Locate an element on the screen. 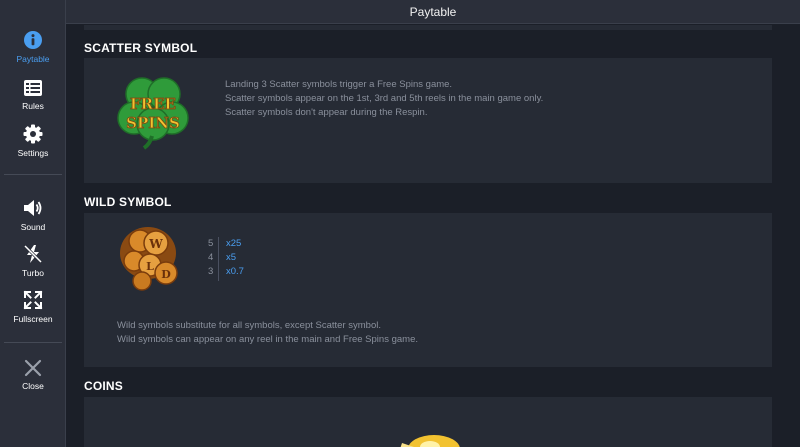 The height and width of the screenshot is (447, 800). sidebar-item-label: Close is located at coordinates (33, 386).